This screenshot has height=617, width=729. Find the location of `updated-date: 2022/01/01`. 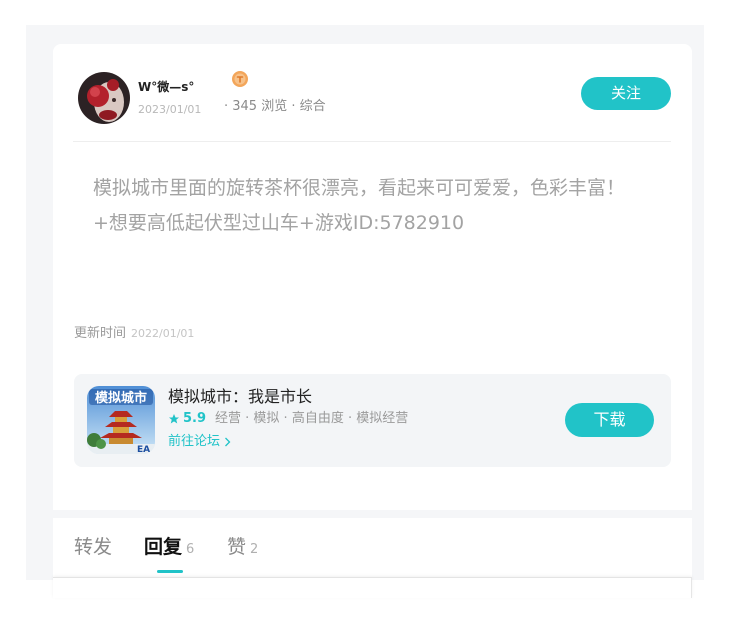

updated-date: 2022/01/01 is located at coordinates (163, 333).